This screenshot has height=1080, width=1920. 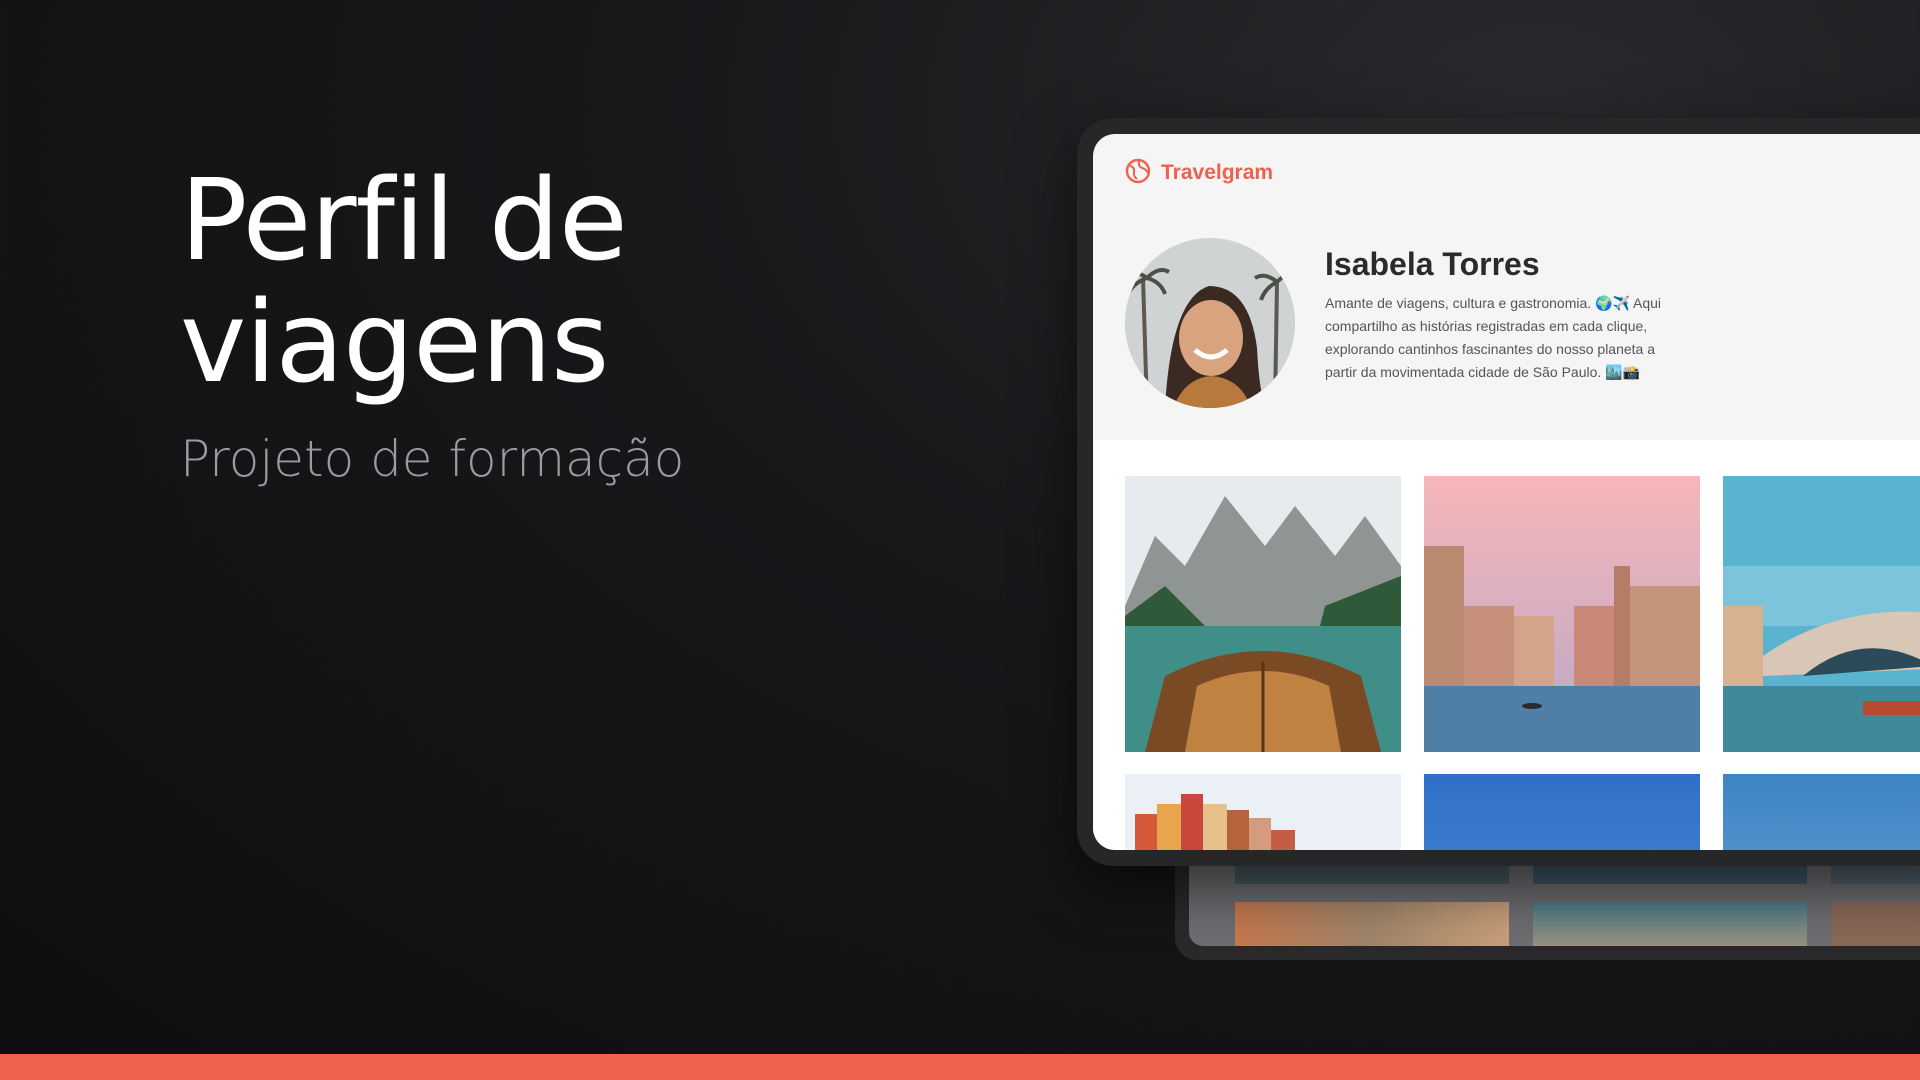 What do you see at coordinates (1821, 812) in the screenshot?
I see `photo-blue-sky-coast` at bounding box center [1821, 812].